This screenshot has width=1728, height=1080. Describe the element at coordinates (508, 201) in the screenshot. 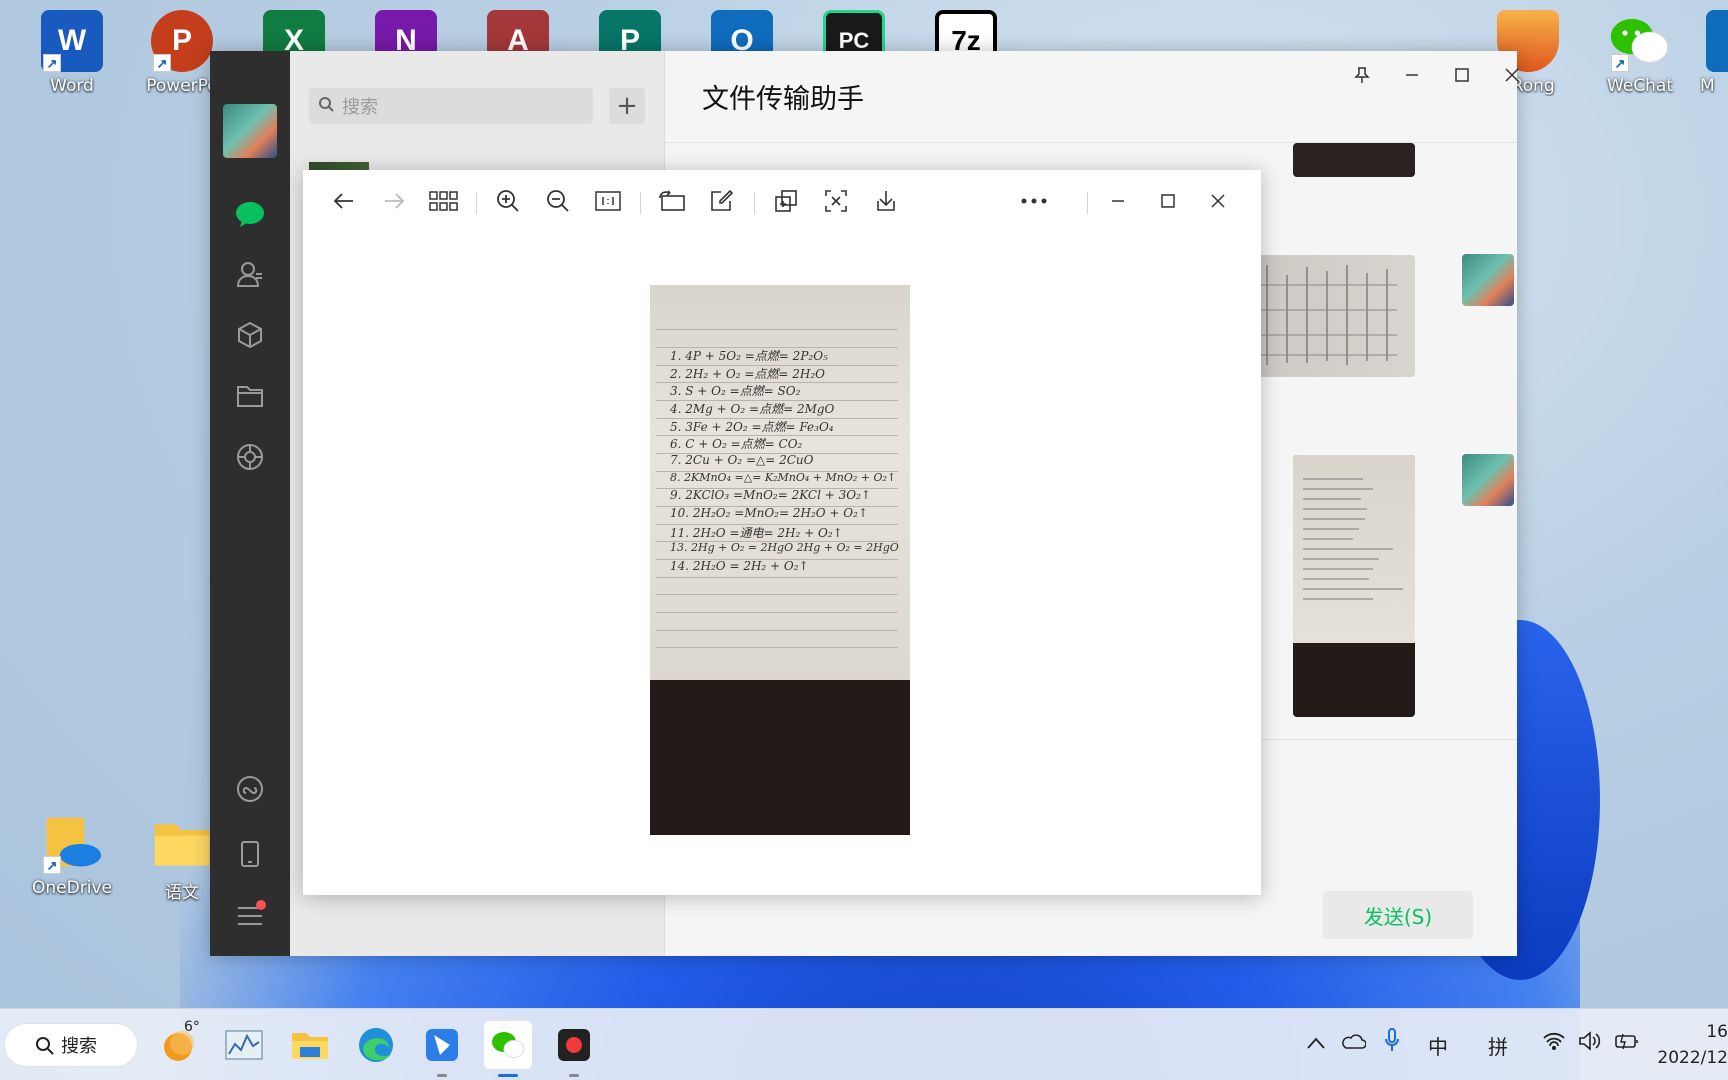

I see `zoom-in-icon` at that location.